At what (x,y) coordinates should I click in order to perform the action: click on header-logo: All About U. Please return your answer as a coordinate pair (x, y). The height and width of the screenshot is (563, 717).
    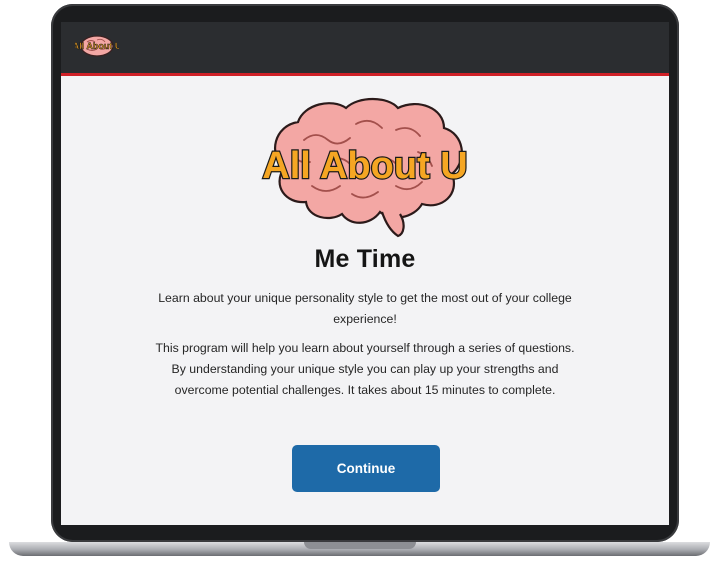
    Looking at the image, I should click on (97, 46).